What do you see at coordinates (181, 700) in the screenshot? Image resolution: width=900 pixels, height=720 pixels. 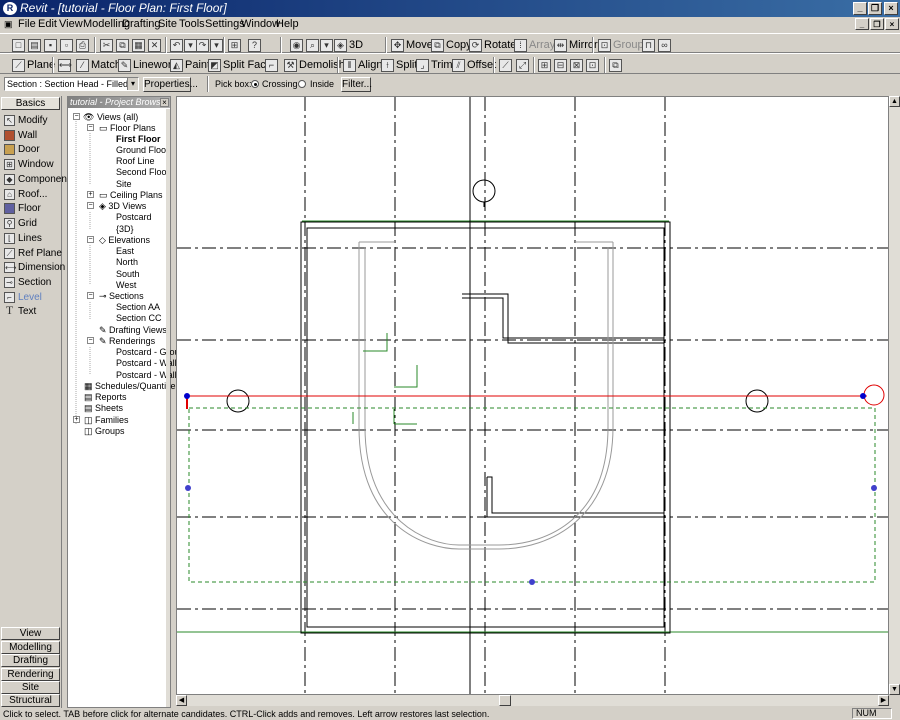 I see `scroll-left-icon: ◀` at bounding box center [181, 700].